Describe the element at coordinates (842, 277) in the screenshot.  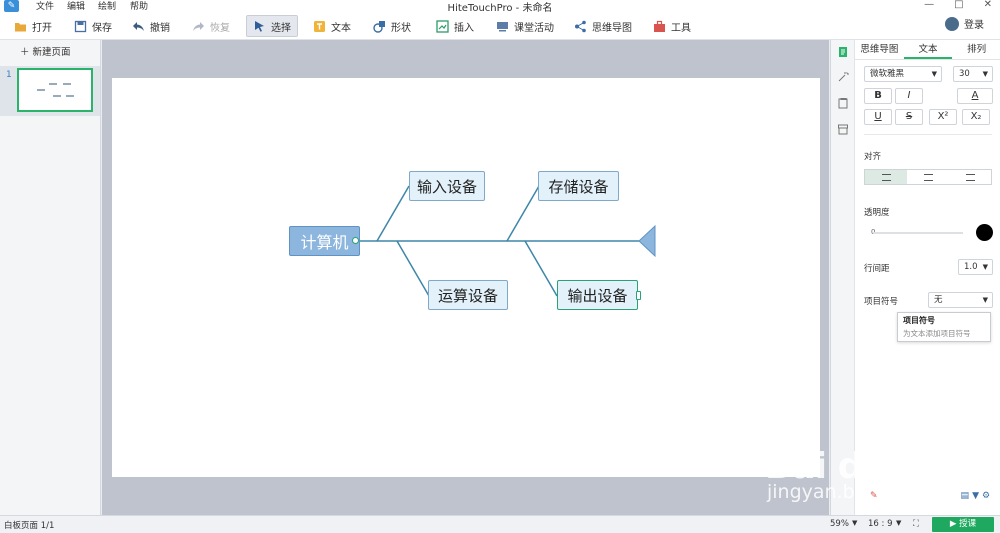
I see `side-tab-strip` at that location.